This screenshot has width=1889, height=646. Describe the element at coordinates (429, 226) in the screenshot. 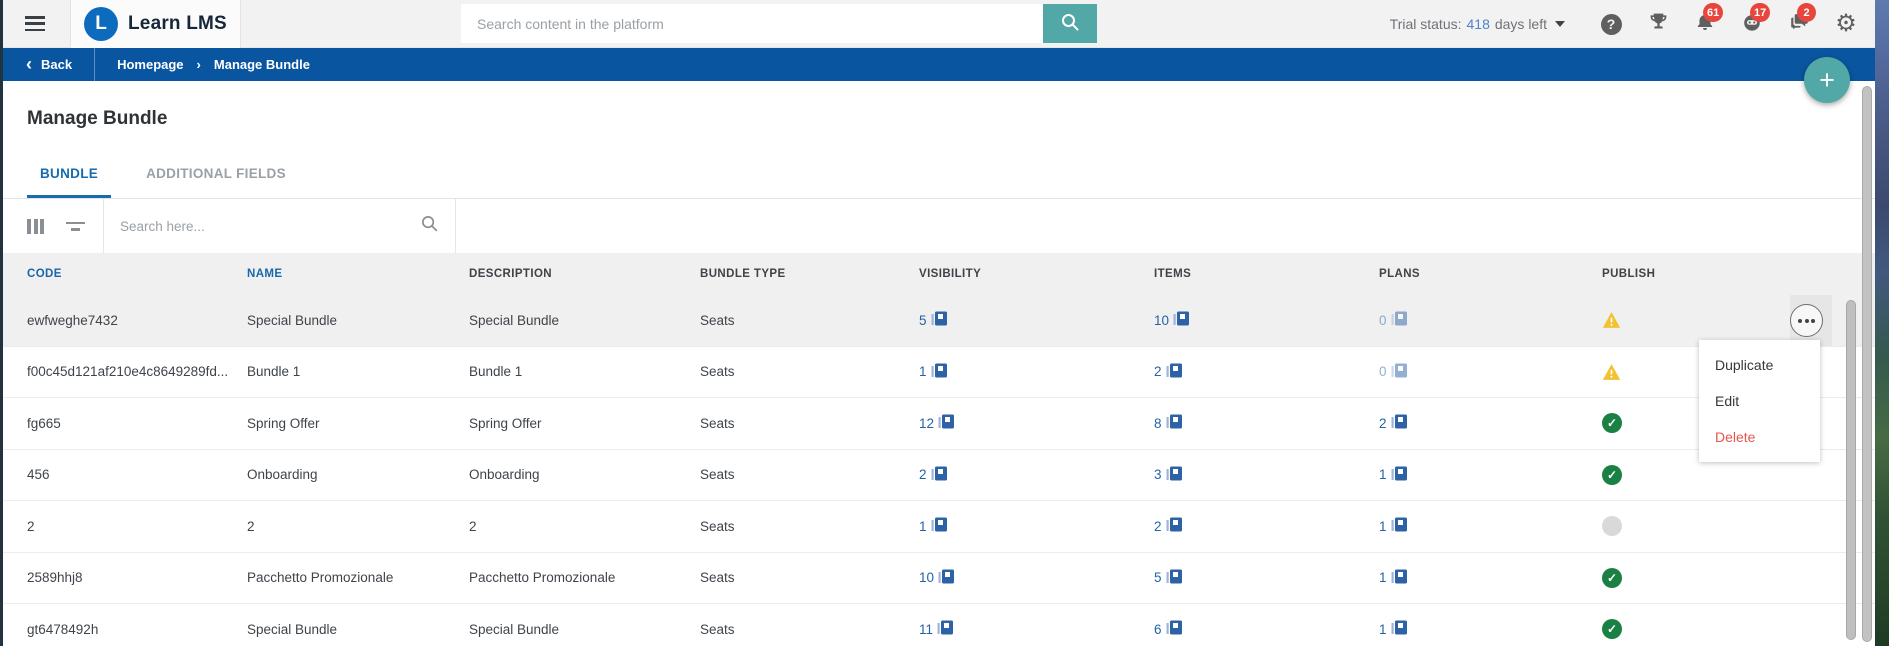

I see `search-icon` at that location.